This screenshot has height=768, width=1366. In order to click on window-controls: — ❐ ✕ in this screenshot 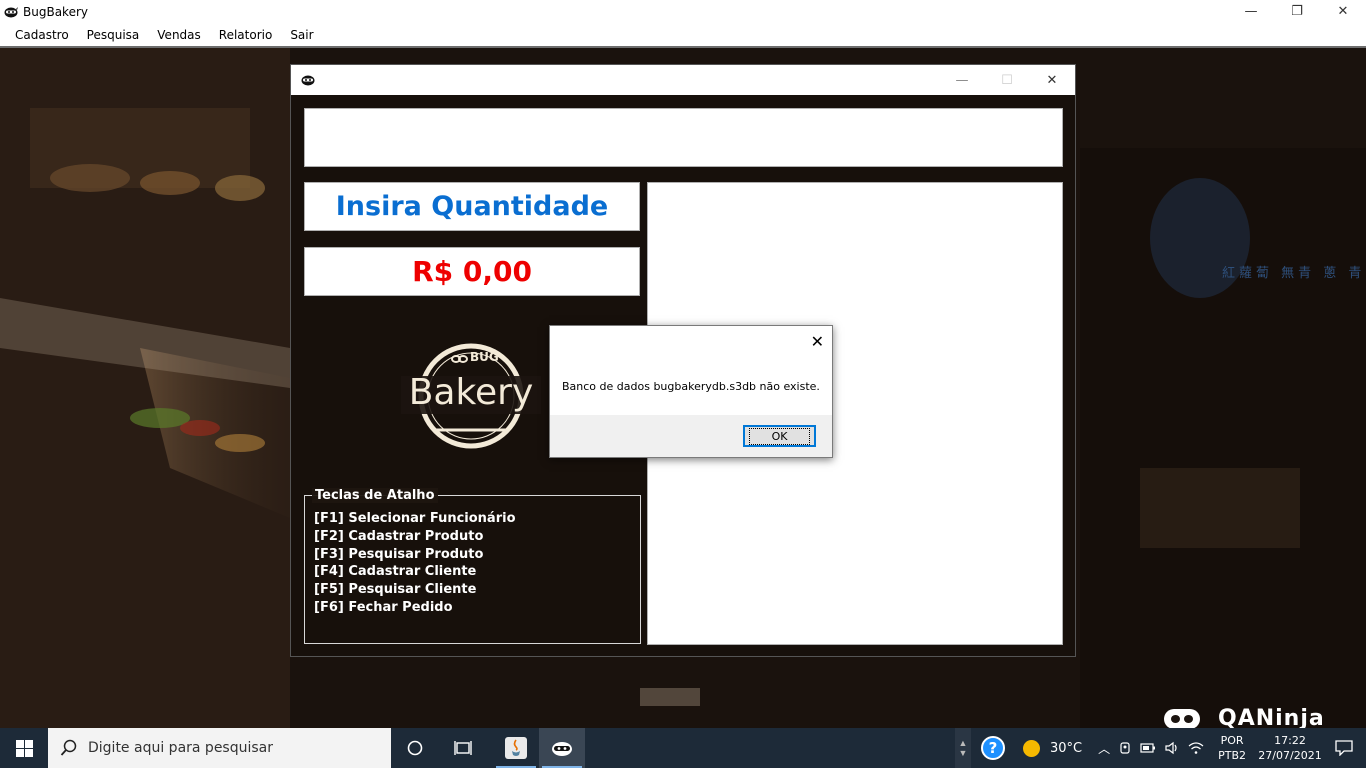, I will do `click(1297, 11)`.